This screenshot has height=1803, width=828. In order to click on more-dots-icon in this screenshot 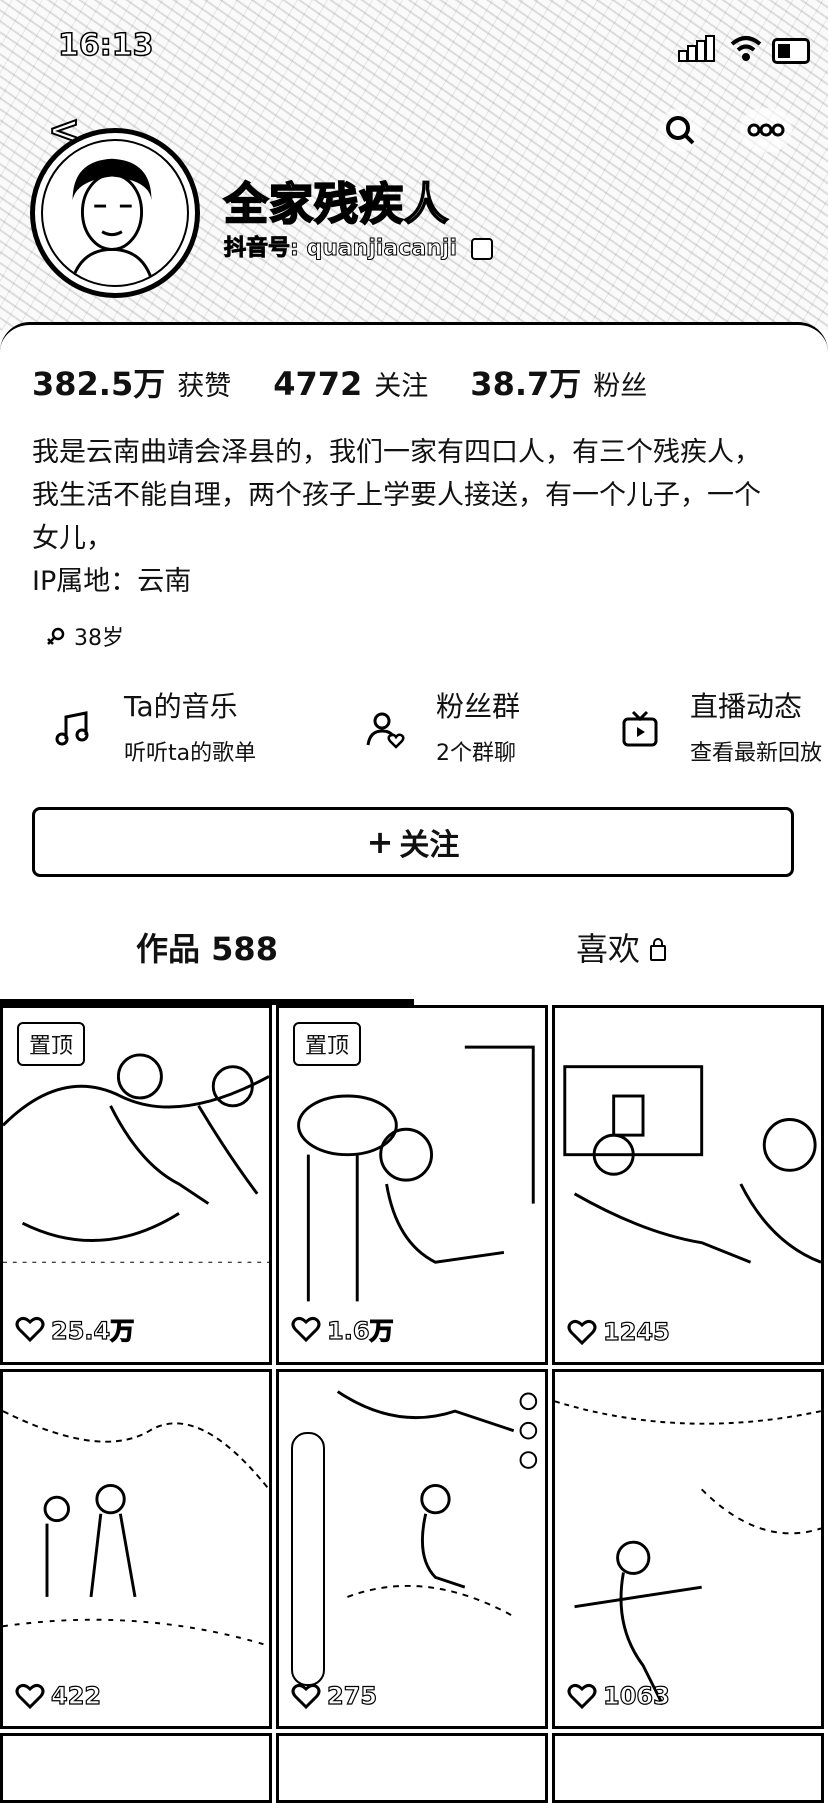, I will do `click(766, 130)`.